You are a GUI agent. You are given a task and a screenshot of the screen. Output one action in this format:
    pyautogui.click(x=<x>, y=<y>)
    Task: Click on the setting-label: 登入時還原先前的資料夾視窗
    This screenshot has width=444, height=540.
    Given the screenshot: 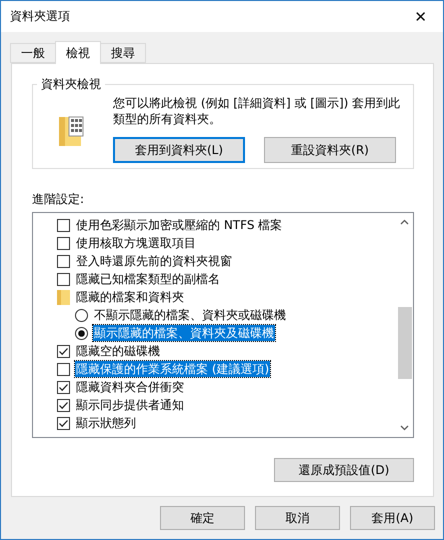 What is the action you would take?
    pyautogui.click(x=154, y=261)
    